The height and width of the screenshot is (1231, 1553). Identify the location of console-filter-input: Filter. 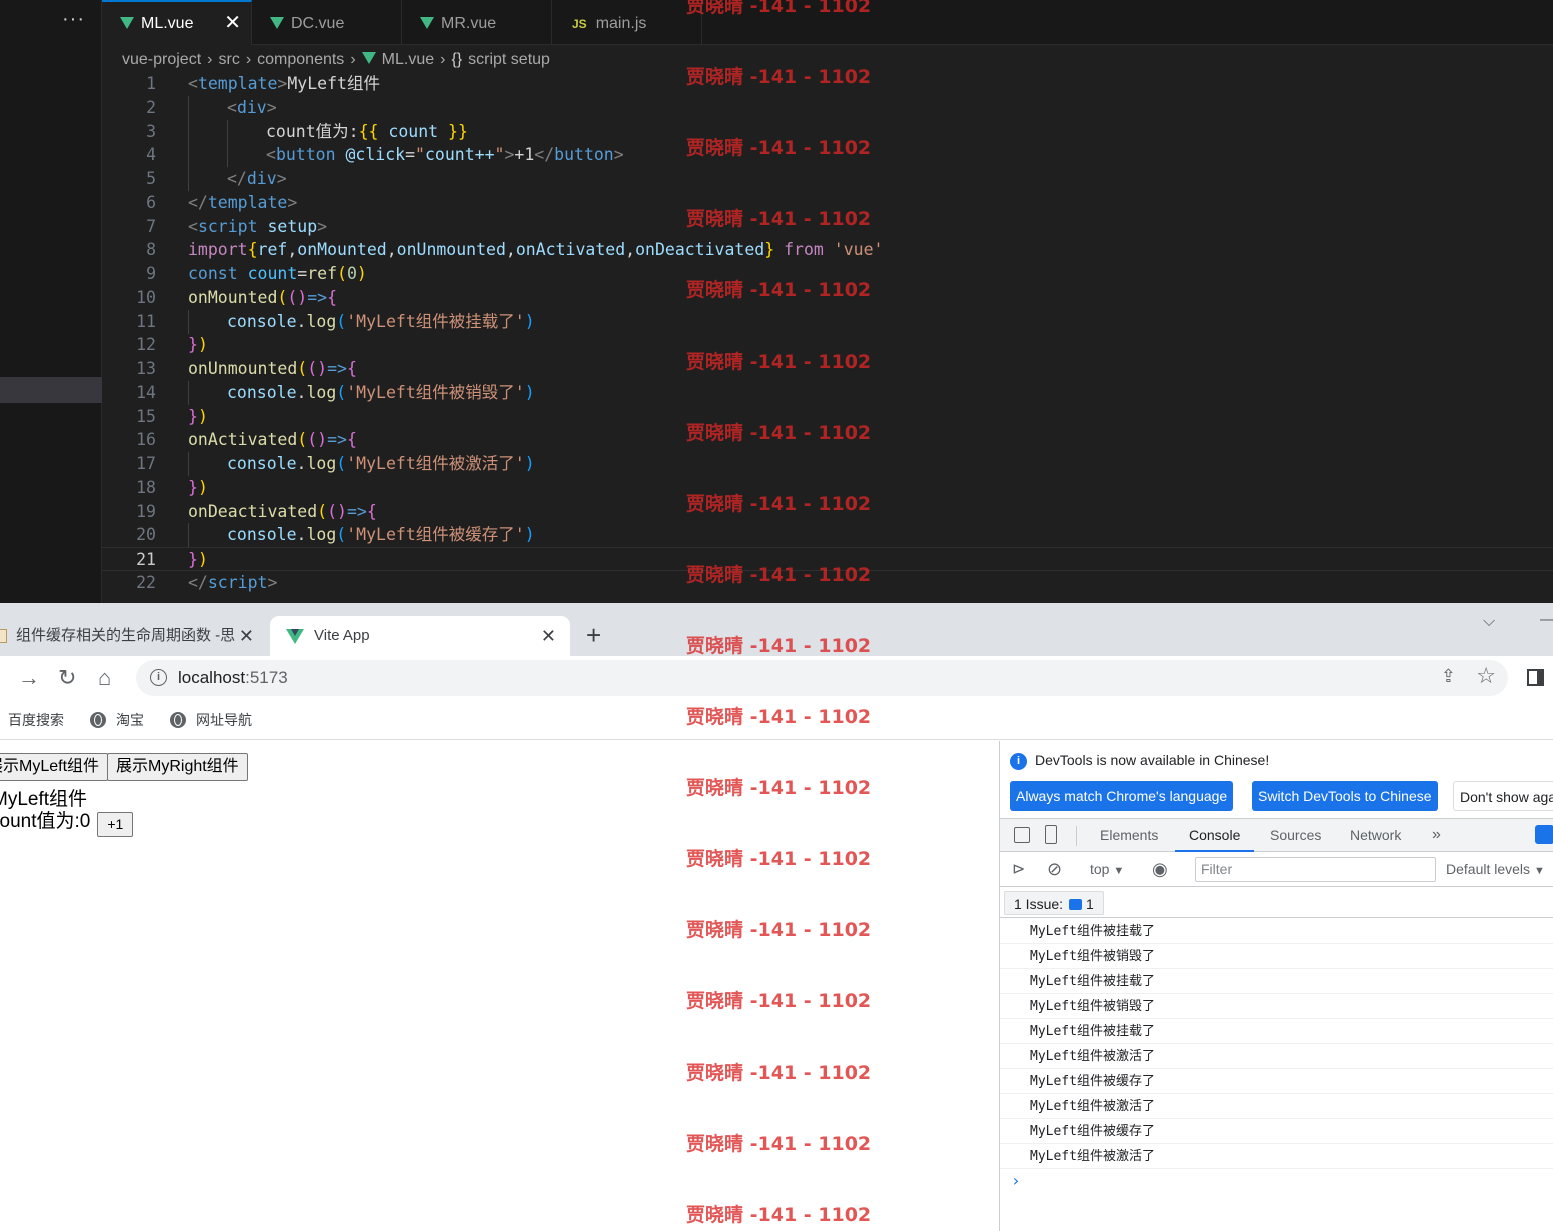
(1315, 869).